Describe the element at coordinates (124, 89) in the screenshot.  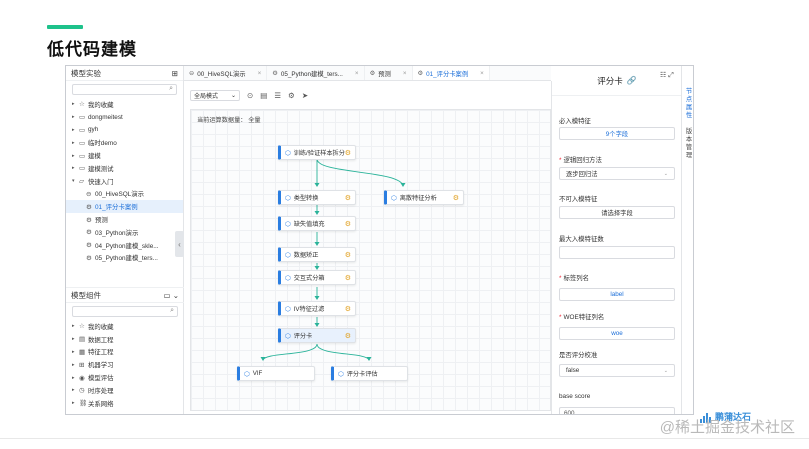
I see `experiments-search-input: ⌕` at that location.